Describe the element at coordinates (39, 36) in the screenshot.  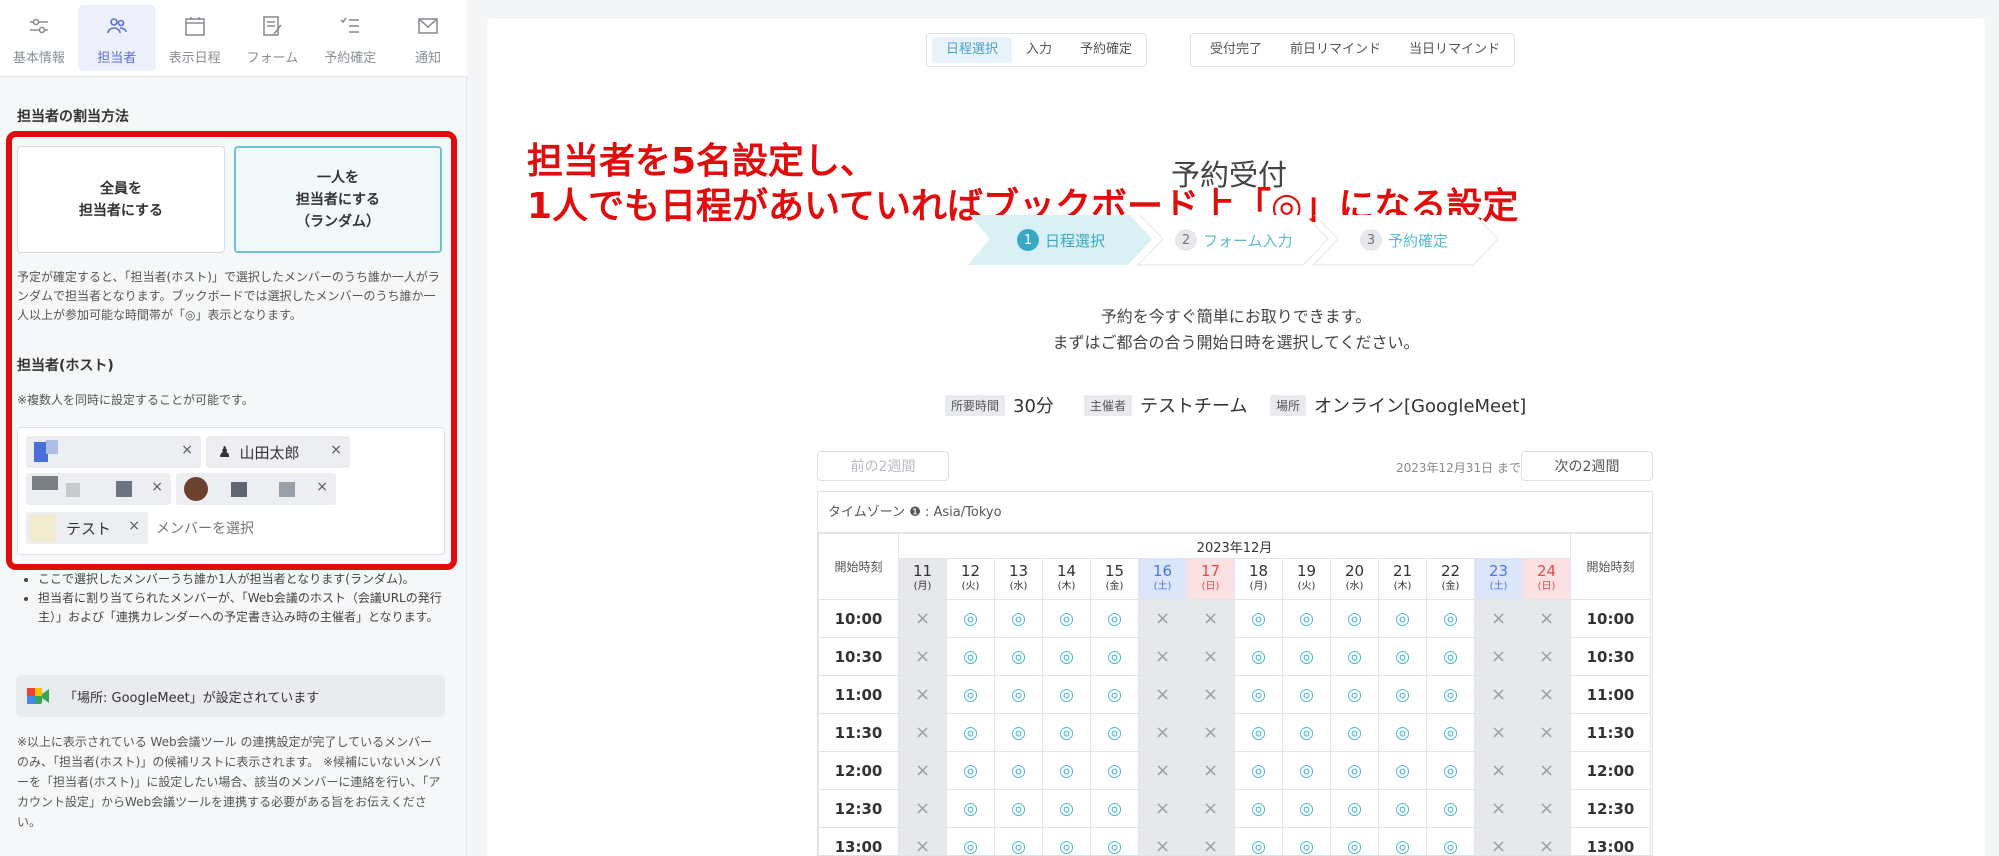
I see `tab-sliders: 基本情報` at that location.